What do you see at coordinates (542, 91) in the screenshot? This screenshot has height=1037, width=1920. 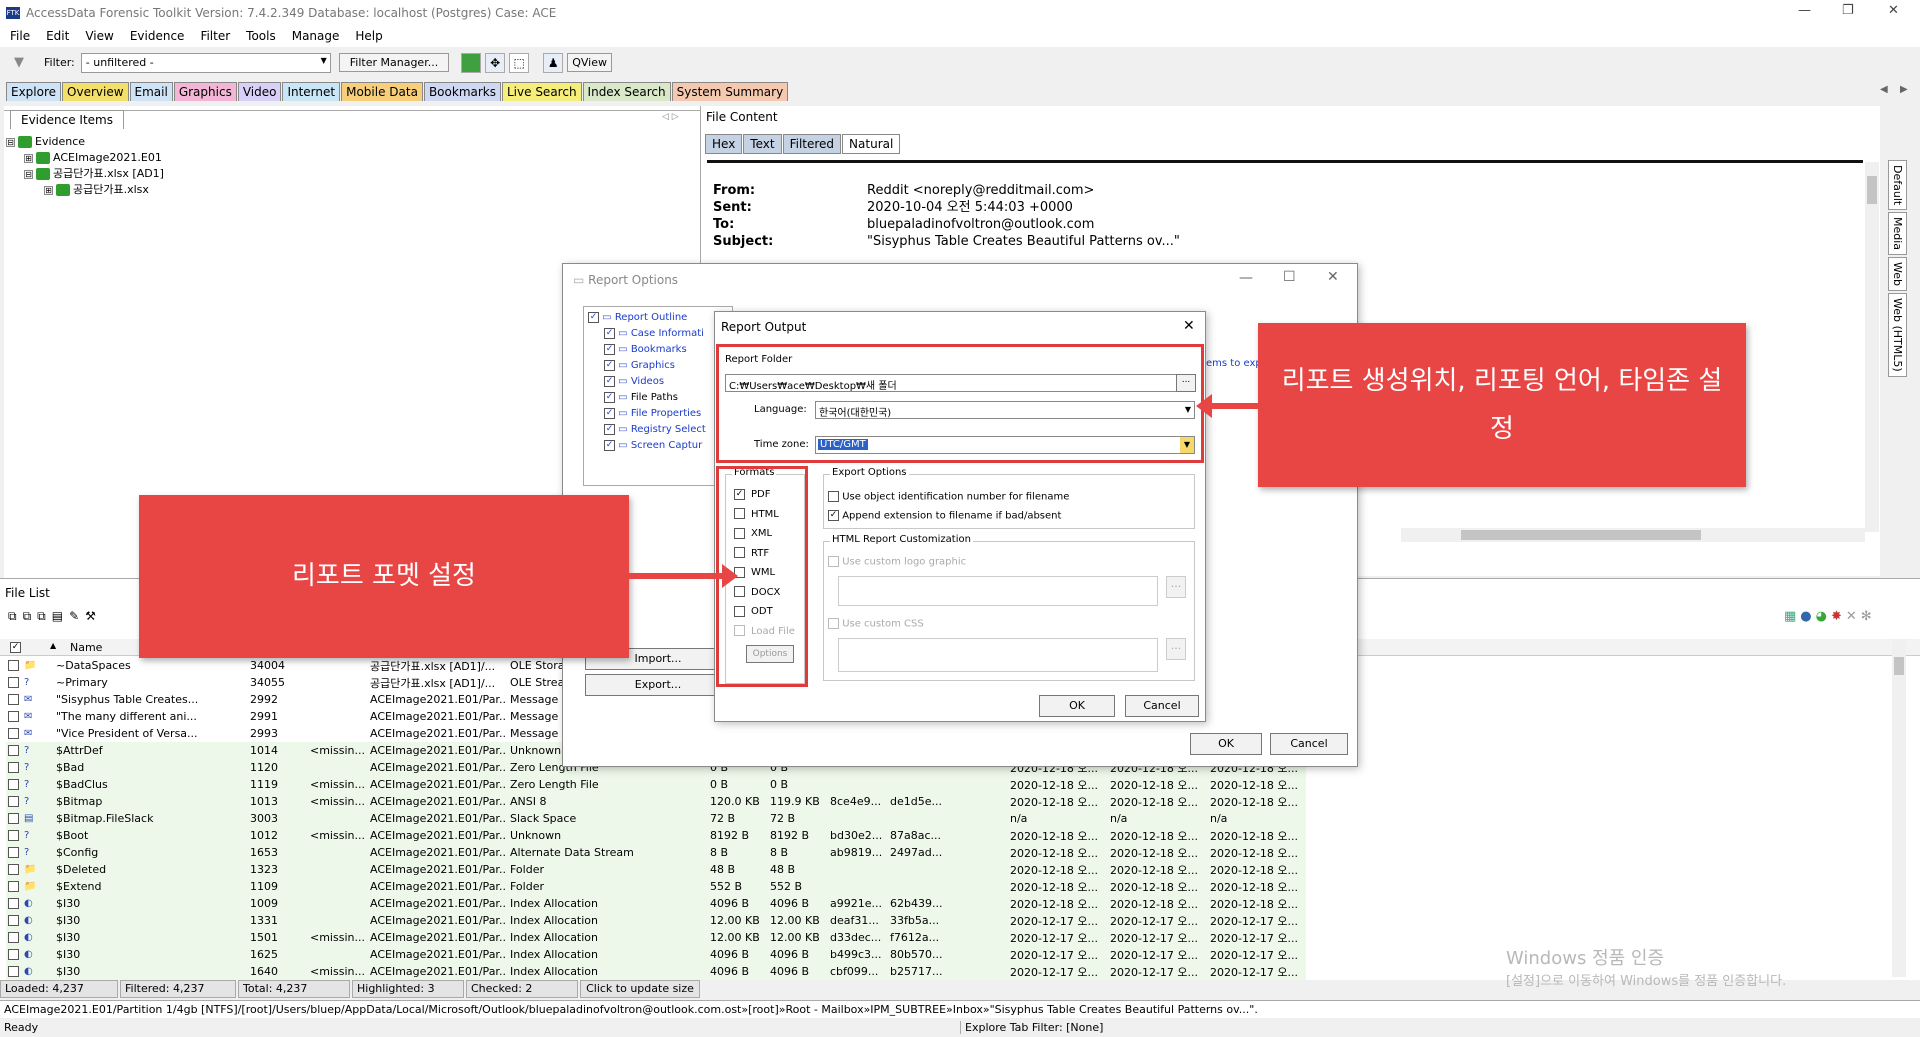 I see `tab-live-search: Live Search` at bounding box center [542, 91].